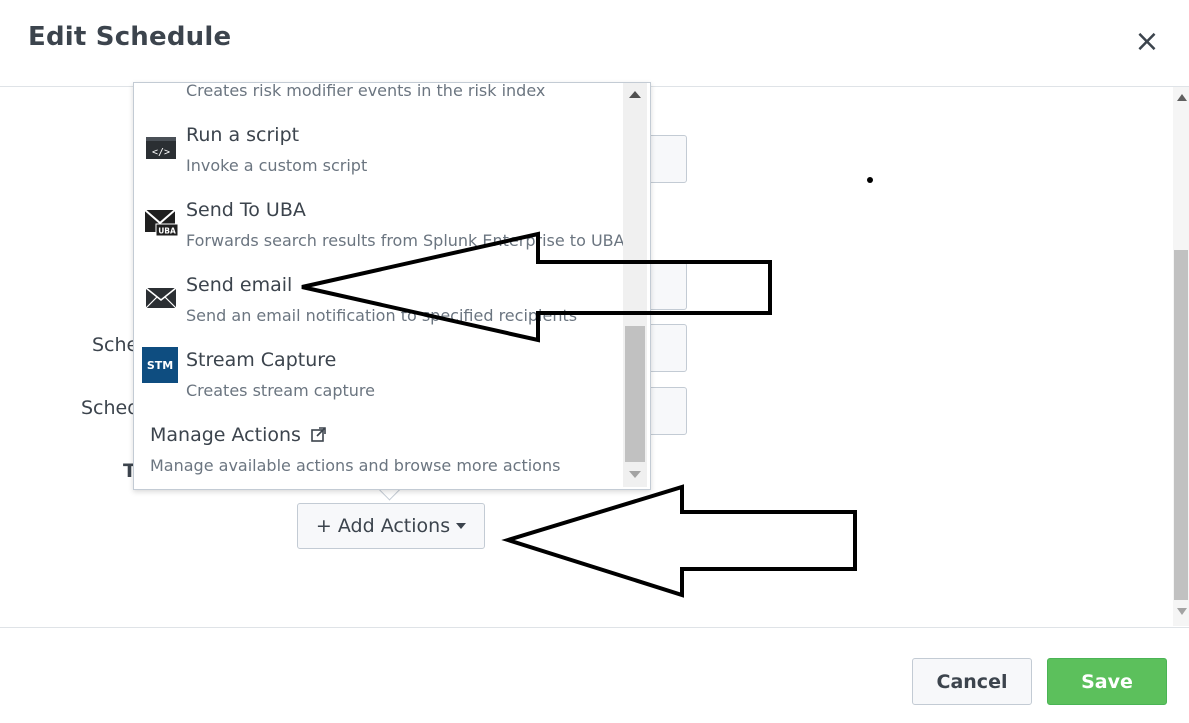  I want to click on email-icon, so click(161, 298).